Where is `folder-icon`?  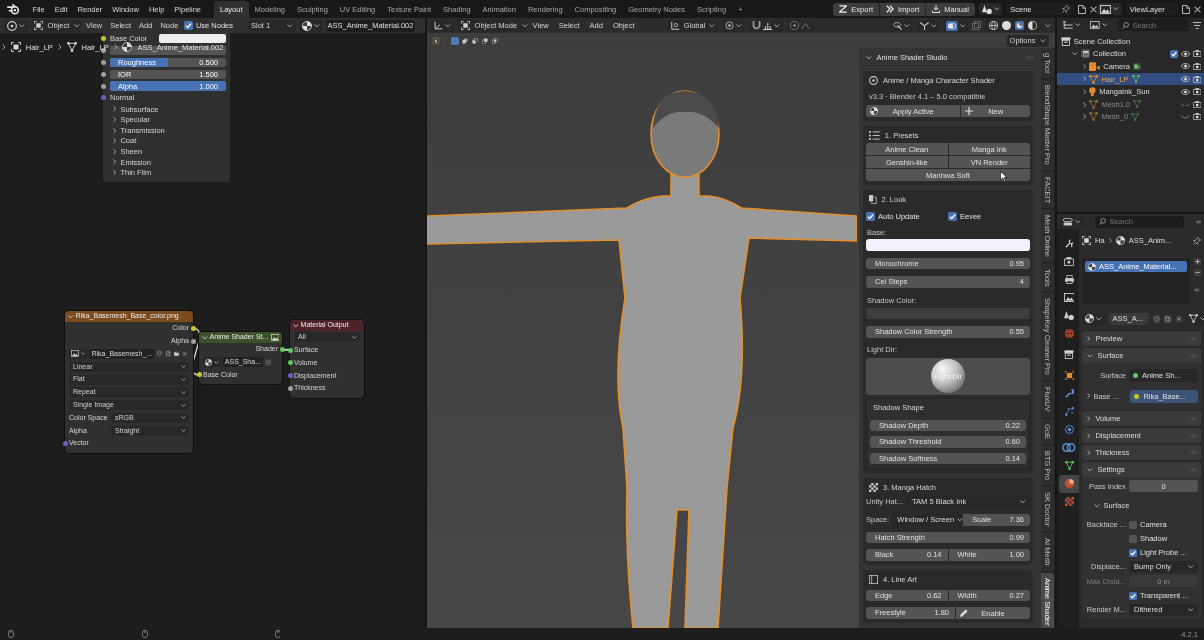
folder-icon is located at coordinates (177, 354).